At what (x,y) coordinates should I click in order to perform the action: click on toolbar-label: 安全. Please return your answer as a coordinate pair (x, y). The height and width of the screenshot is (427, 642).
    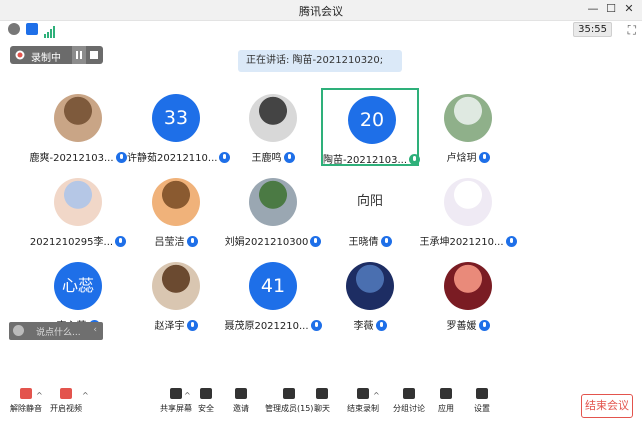
    Looking at the image, I should click on (206, 408).